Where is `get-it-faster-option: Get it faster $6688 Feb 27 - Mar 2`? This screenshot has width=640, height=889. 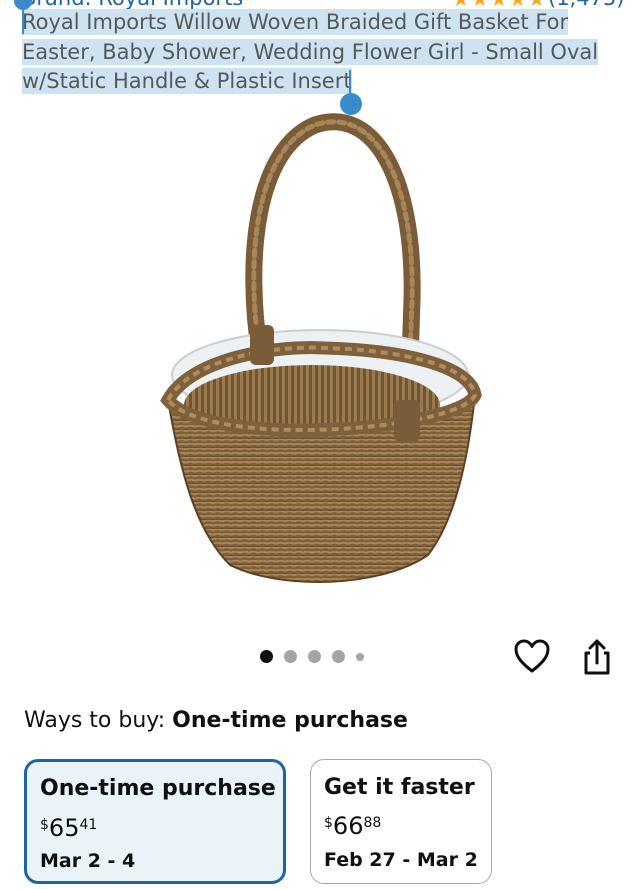
get-it-faster-option: Get it faster $6688 Feb 27 - Mar 2 is located at coordinates (401, 821).